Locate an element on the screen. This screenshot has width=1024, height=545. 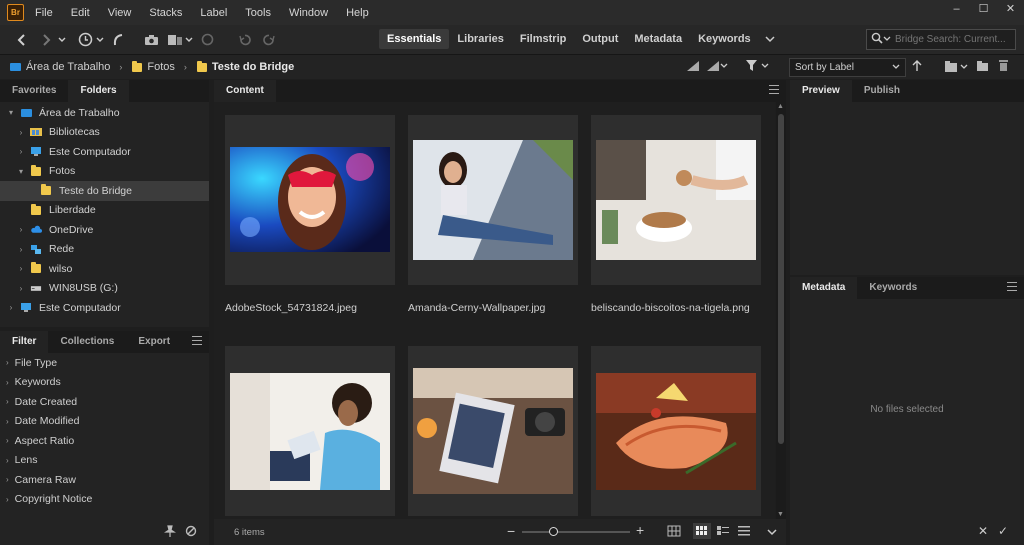
scrollbar-thumb is located at coordinates (781, 279).